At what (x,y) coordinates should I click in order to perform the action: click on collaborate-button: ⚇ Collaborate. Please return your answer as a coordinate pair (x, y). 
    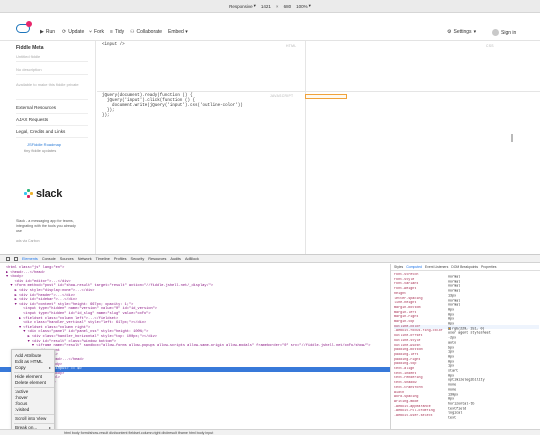
    Looking at the image, I should click on (146, 32).